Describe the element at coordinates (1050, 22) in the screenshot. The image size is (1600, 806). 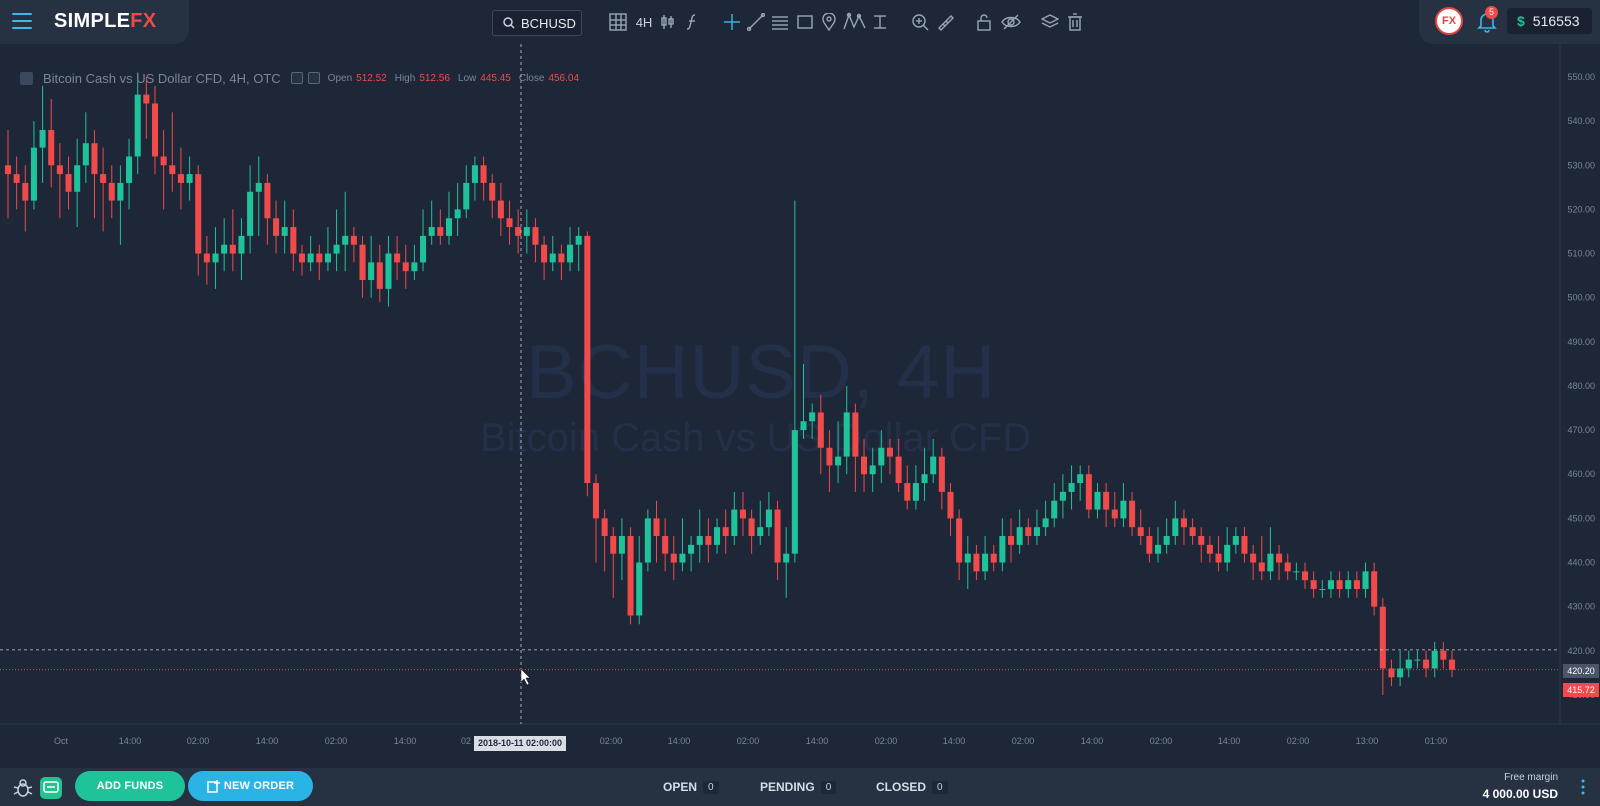
I see `layers-icon` at that location.